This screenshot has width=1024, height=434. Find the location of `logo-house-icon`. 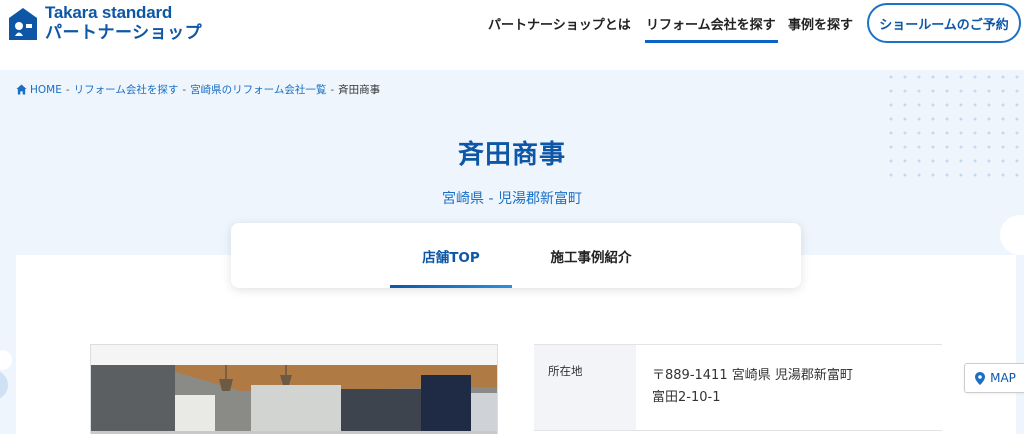

logo-house-icon is located at coordinates (23, 24).